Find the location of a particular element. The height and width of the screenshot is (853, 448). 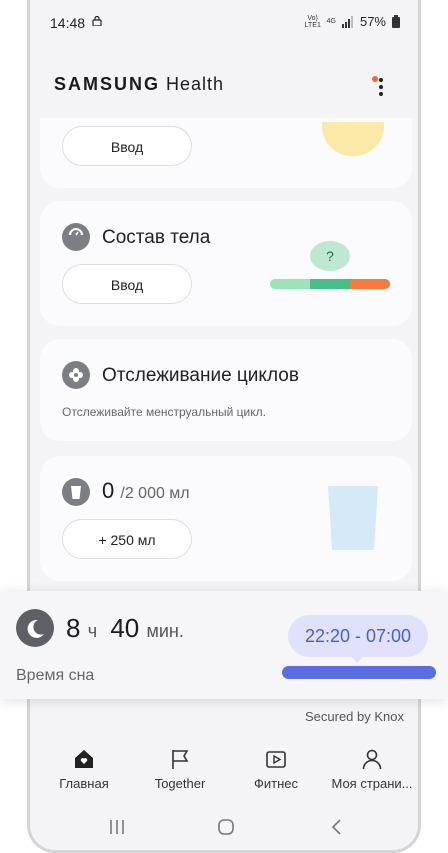

nav-fitness-label: Фитнес is located at coordinates (275, 783).